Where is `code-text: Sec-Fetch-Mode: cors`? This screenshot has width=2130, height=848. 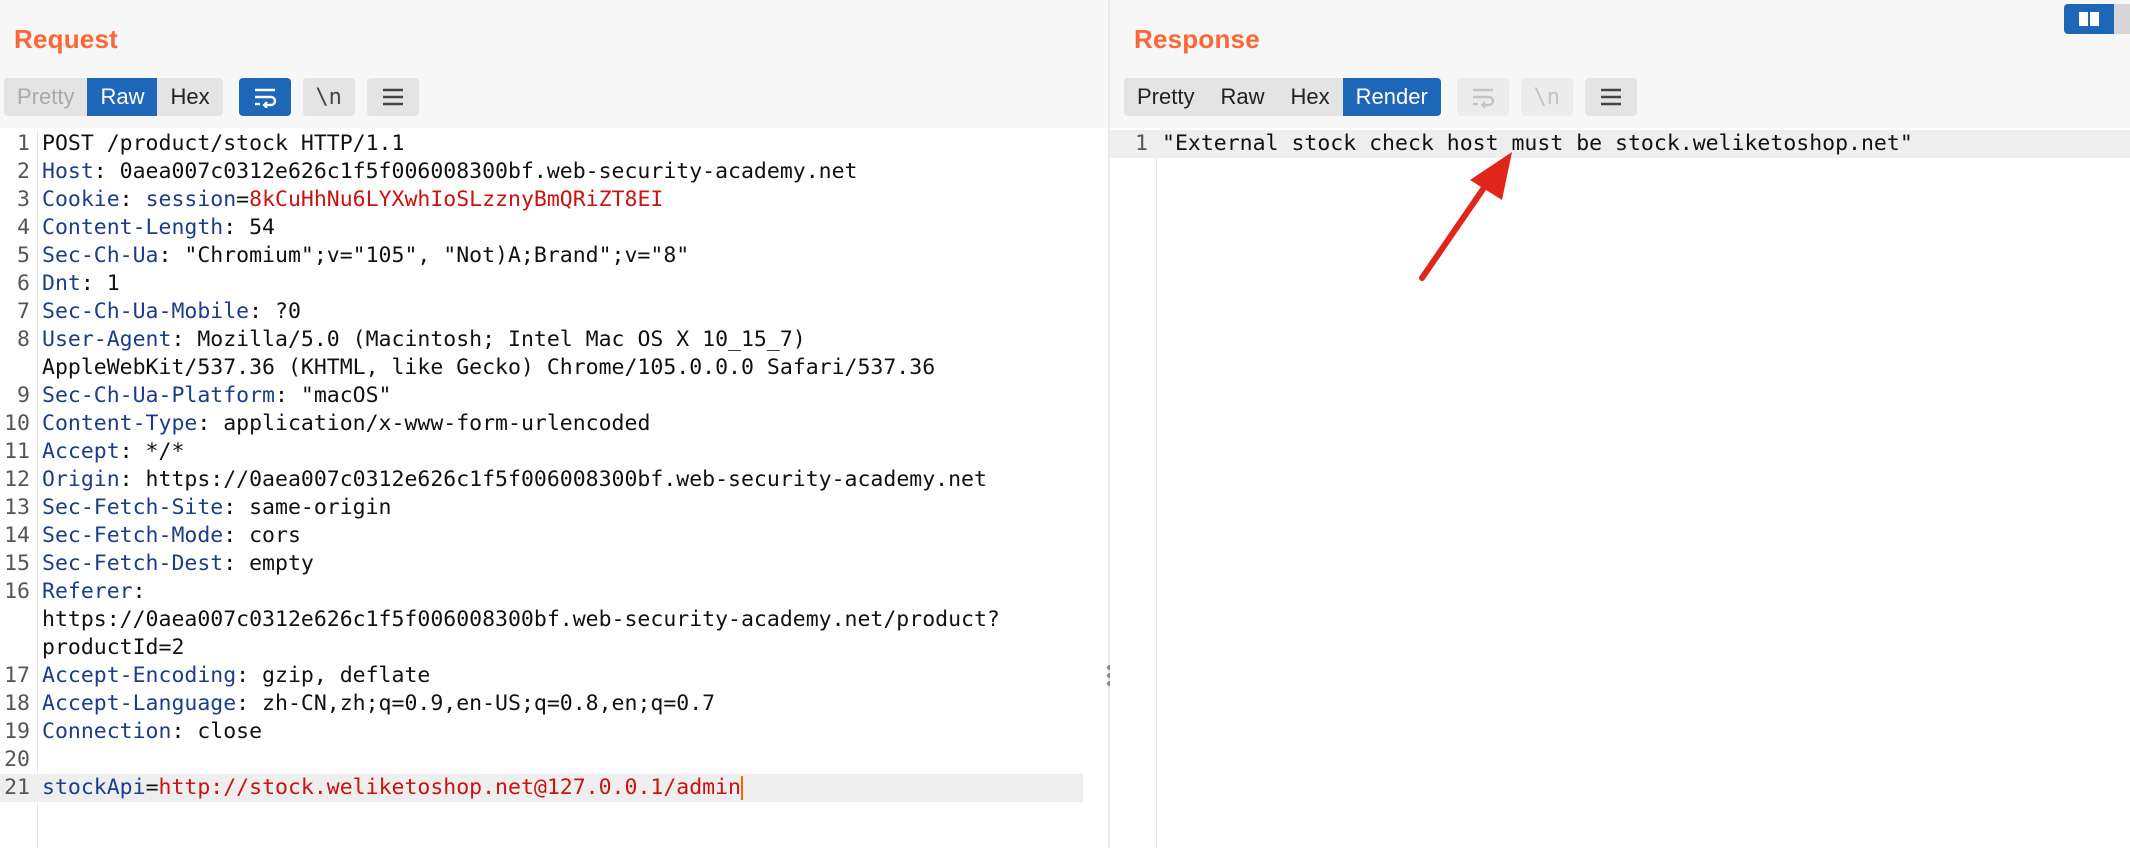
code-text: Sec-Fetch-Mode: cors is located at coordinates (171, 536).